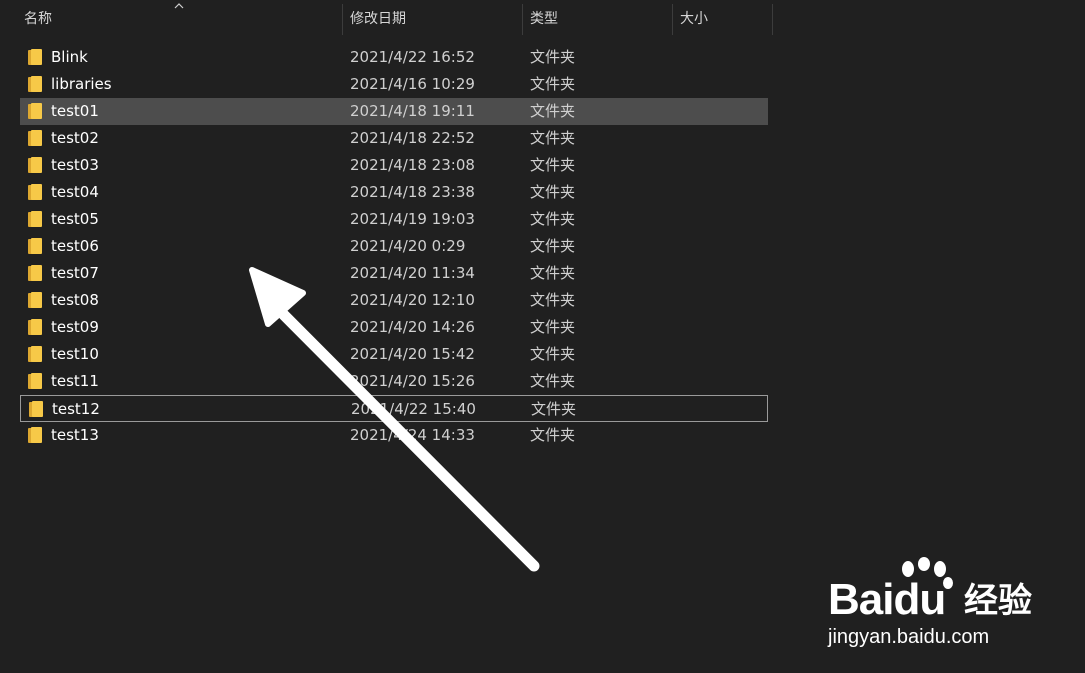 This screenshot has width=1085, height=673. I want to click on watermark-cn-text: 经验, so click(998, 601).